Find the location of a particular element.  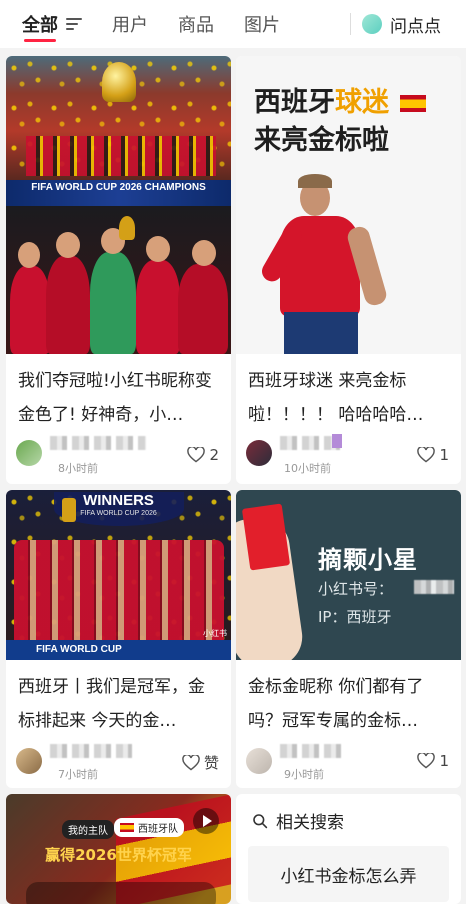

tab-divider is located at coordinates (350, 24).